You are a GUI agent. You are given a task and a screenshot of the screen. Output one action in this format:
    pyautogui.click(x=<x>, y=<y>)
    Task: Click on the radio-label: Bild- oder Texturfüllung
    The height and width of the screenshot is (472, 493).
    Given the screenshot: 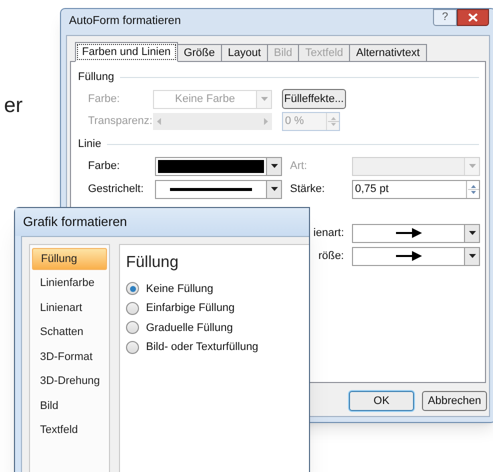 What is the action you would take?
    pyautogui.click(x=202, y=347)
    